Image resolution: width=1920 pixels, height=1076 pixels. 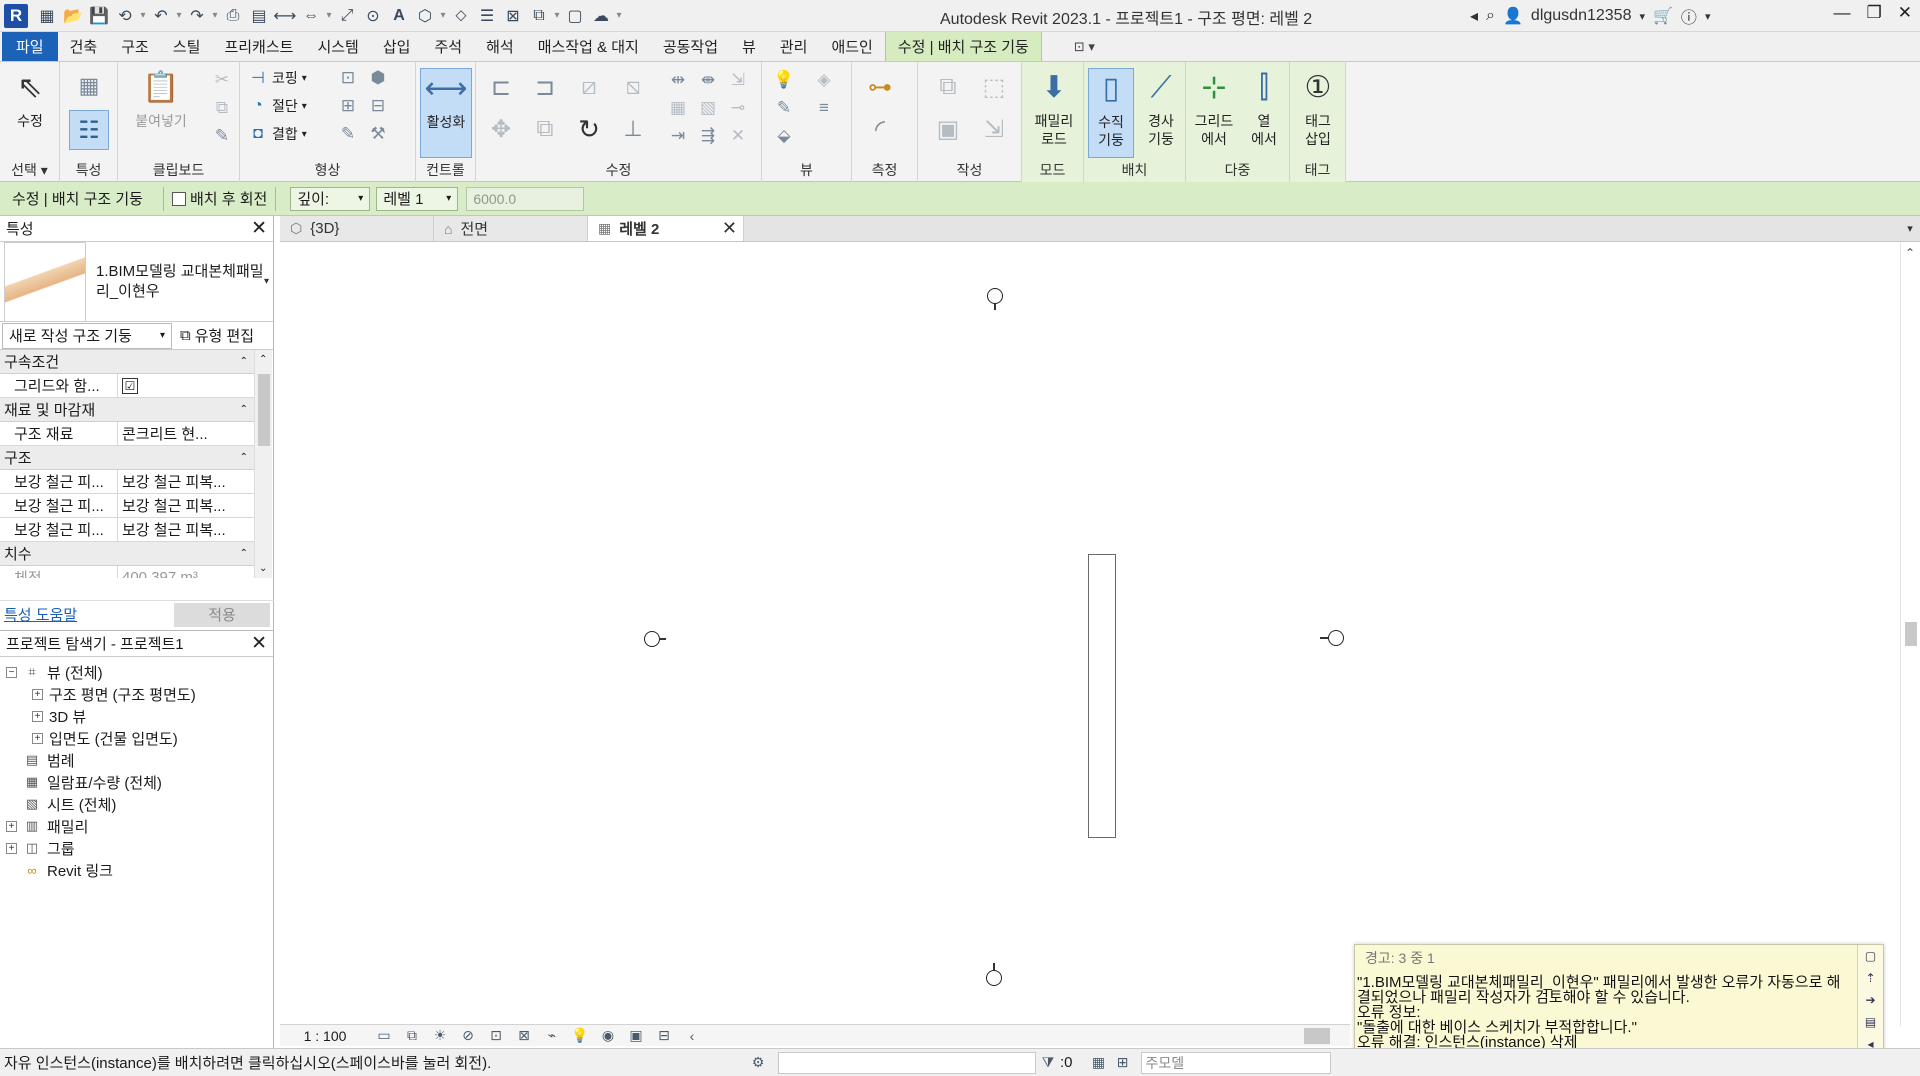 What do you see at coordinates (1054, 113) in the screenshot?
I see `load-family-button: ⬇ 패밀리 로드` at bounding box center [1054, 113].